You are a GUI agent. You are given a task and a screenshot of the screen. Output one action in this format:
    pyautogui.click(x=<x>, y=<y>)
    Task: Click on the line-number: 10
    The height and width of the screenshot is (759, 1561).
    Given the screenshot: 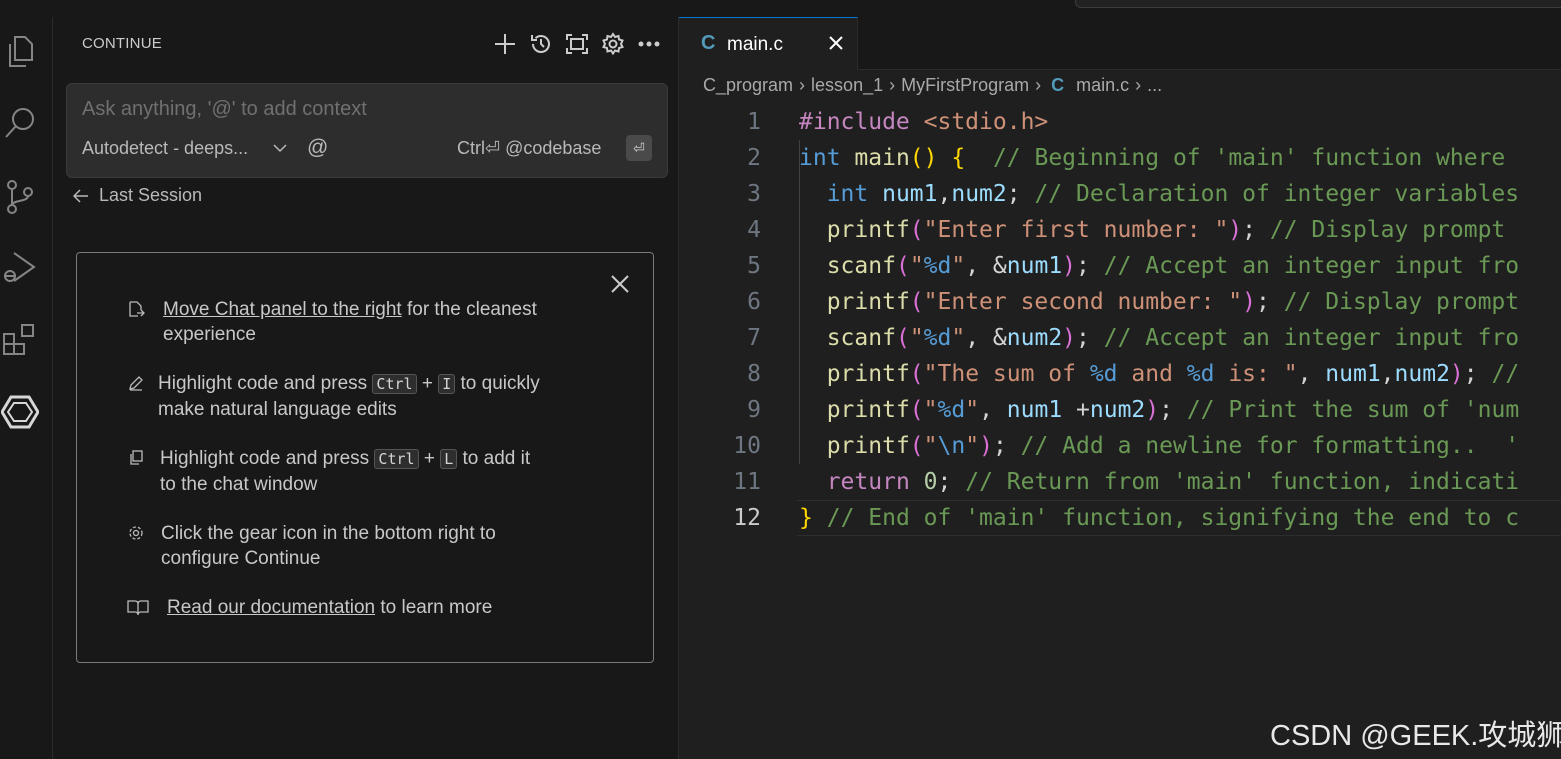 What is the action you would take?
    pyautogui.click(x=747, y=446)
    